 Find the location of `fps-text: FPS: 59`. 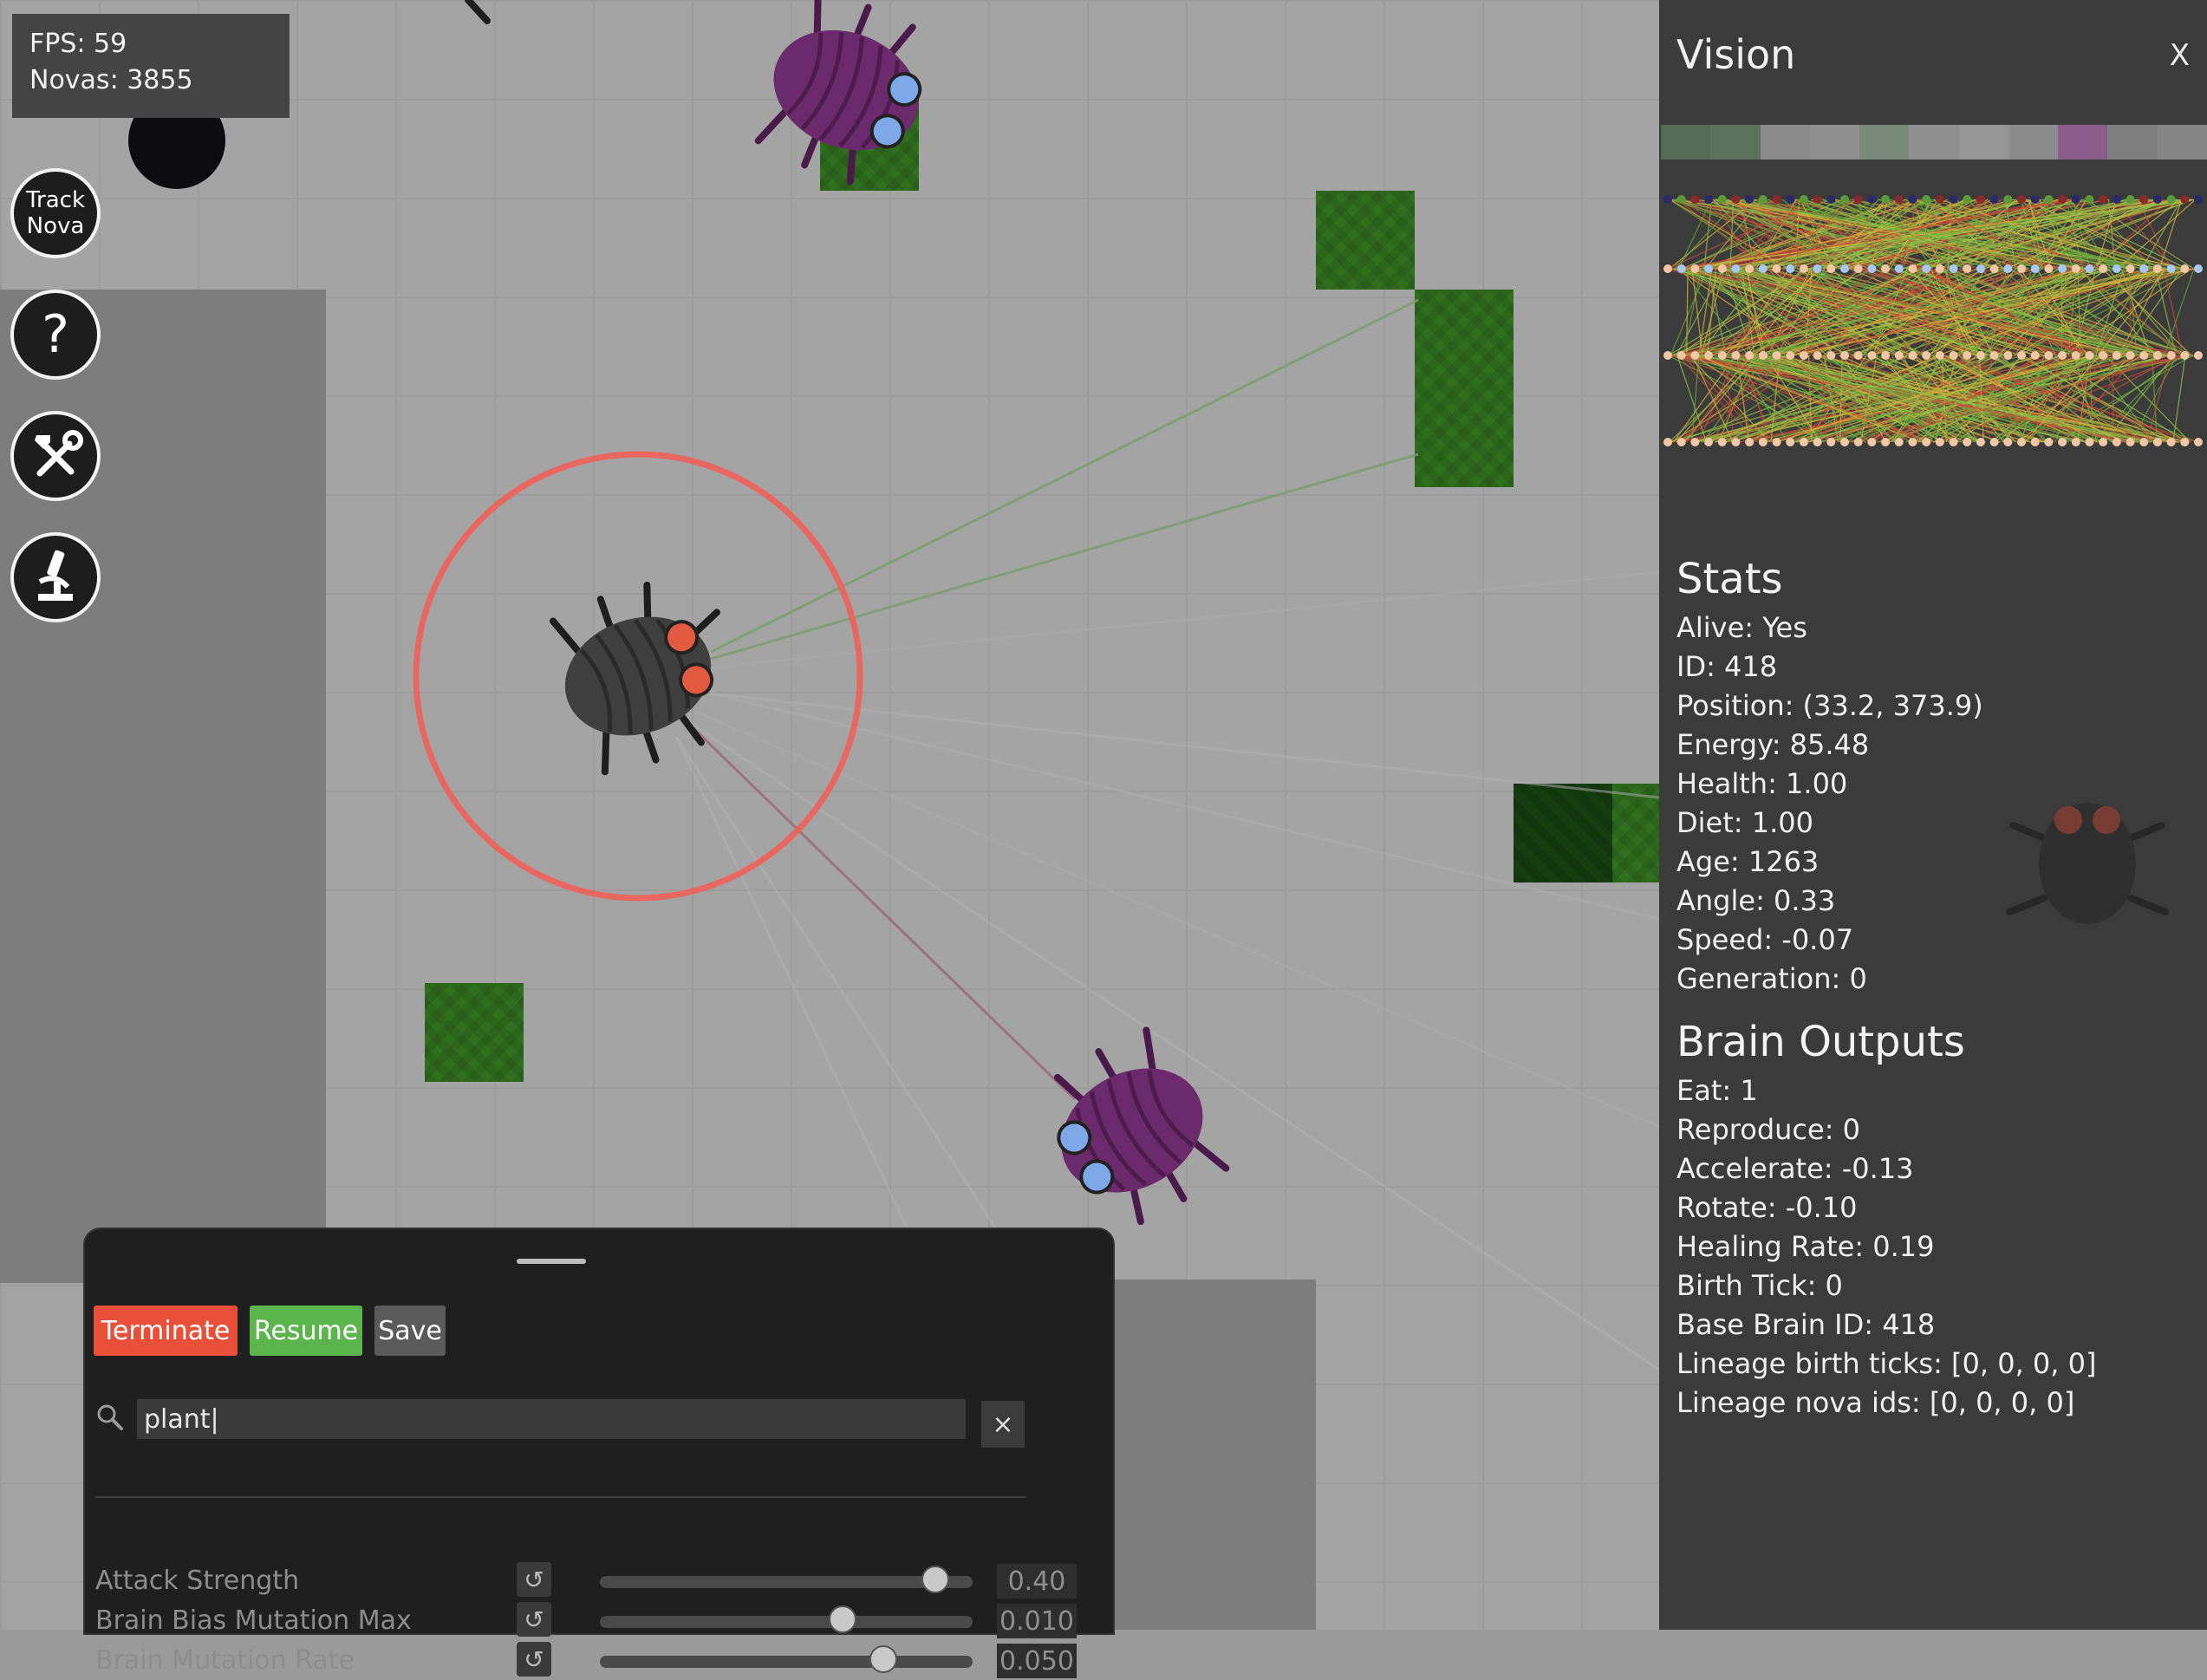

fps-text: FPS: 59 is located at coordinates (150, 44).